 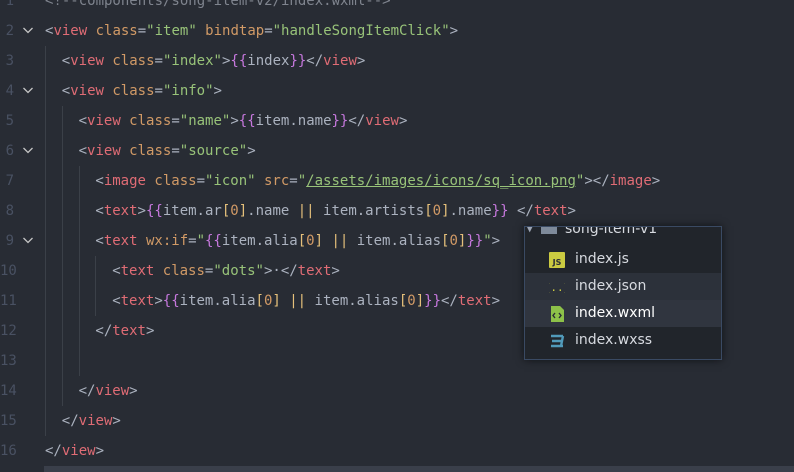 What do you see at coordinates (397, 421) in the screenshot?
I see `code-line: 15 </view>` at bounding box center [397, 421].